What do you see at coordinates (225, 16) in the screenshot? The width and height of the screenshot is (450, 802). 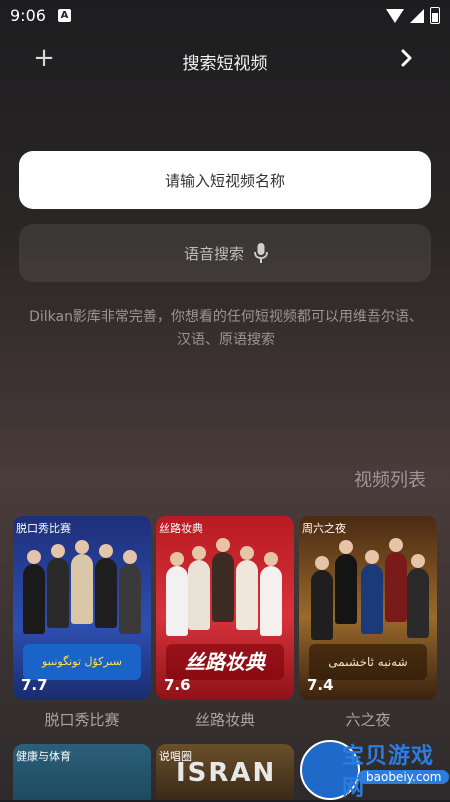 I see `status-bar: 9:06 A` at bounding box center [225, 16].